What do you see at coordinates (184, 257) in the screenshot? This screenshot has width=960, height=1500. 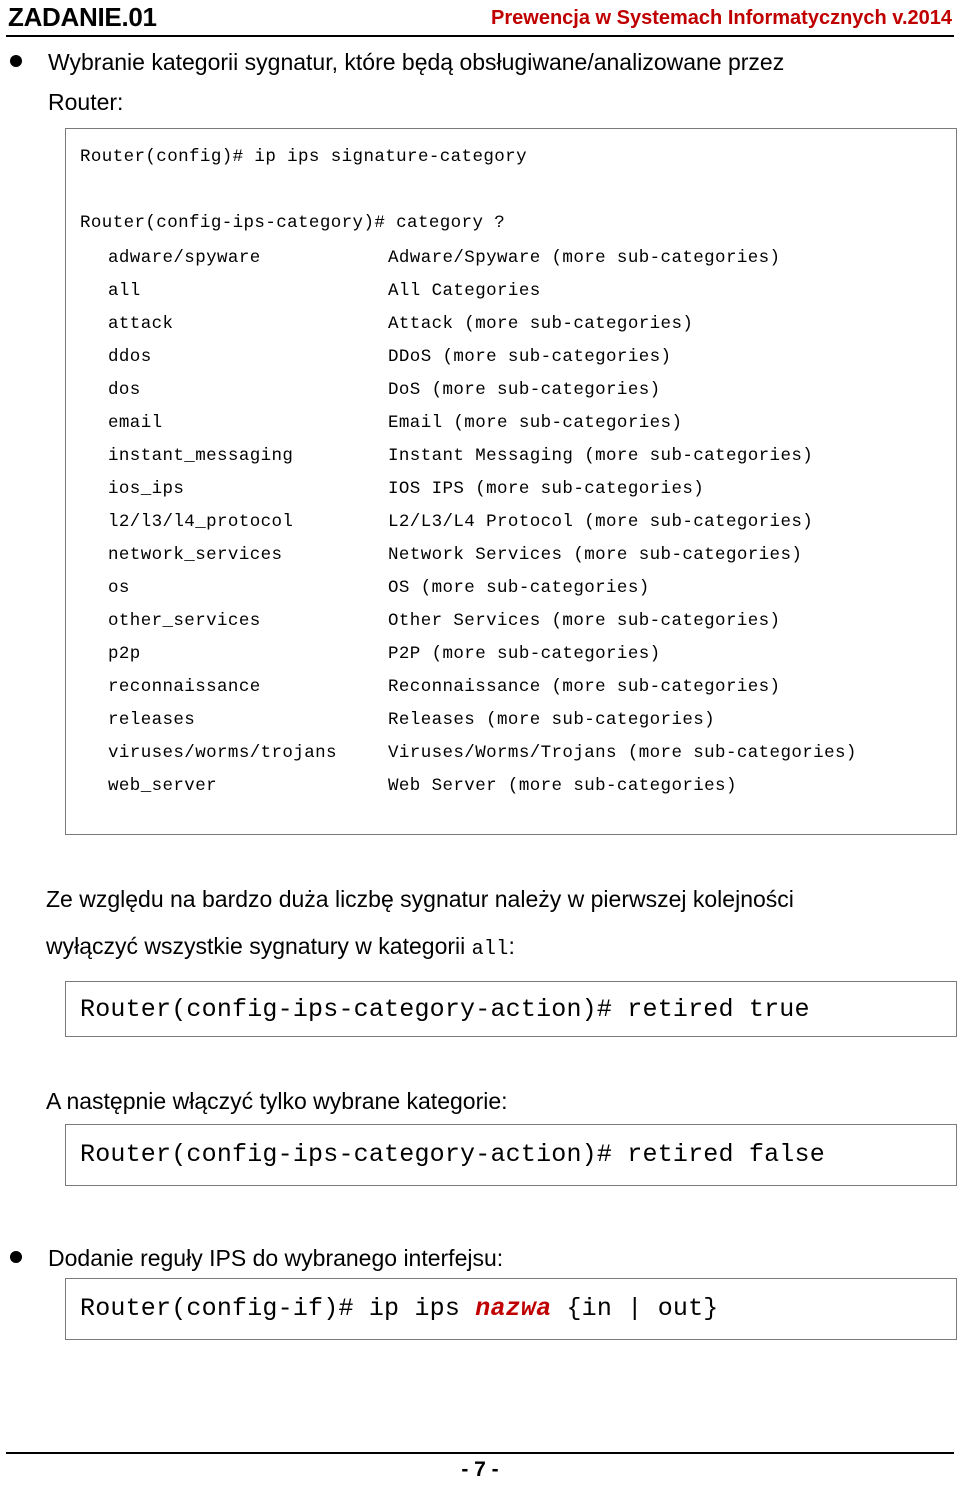 I see `category-keyword: adware/spyware` at bounding box center [184, 257].